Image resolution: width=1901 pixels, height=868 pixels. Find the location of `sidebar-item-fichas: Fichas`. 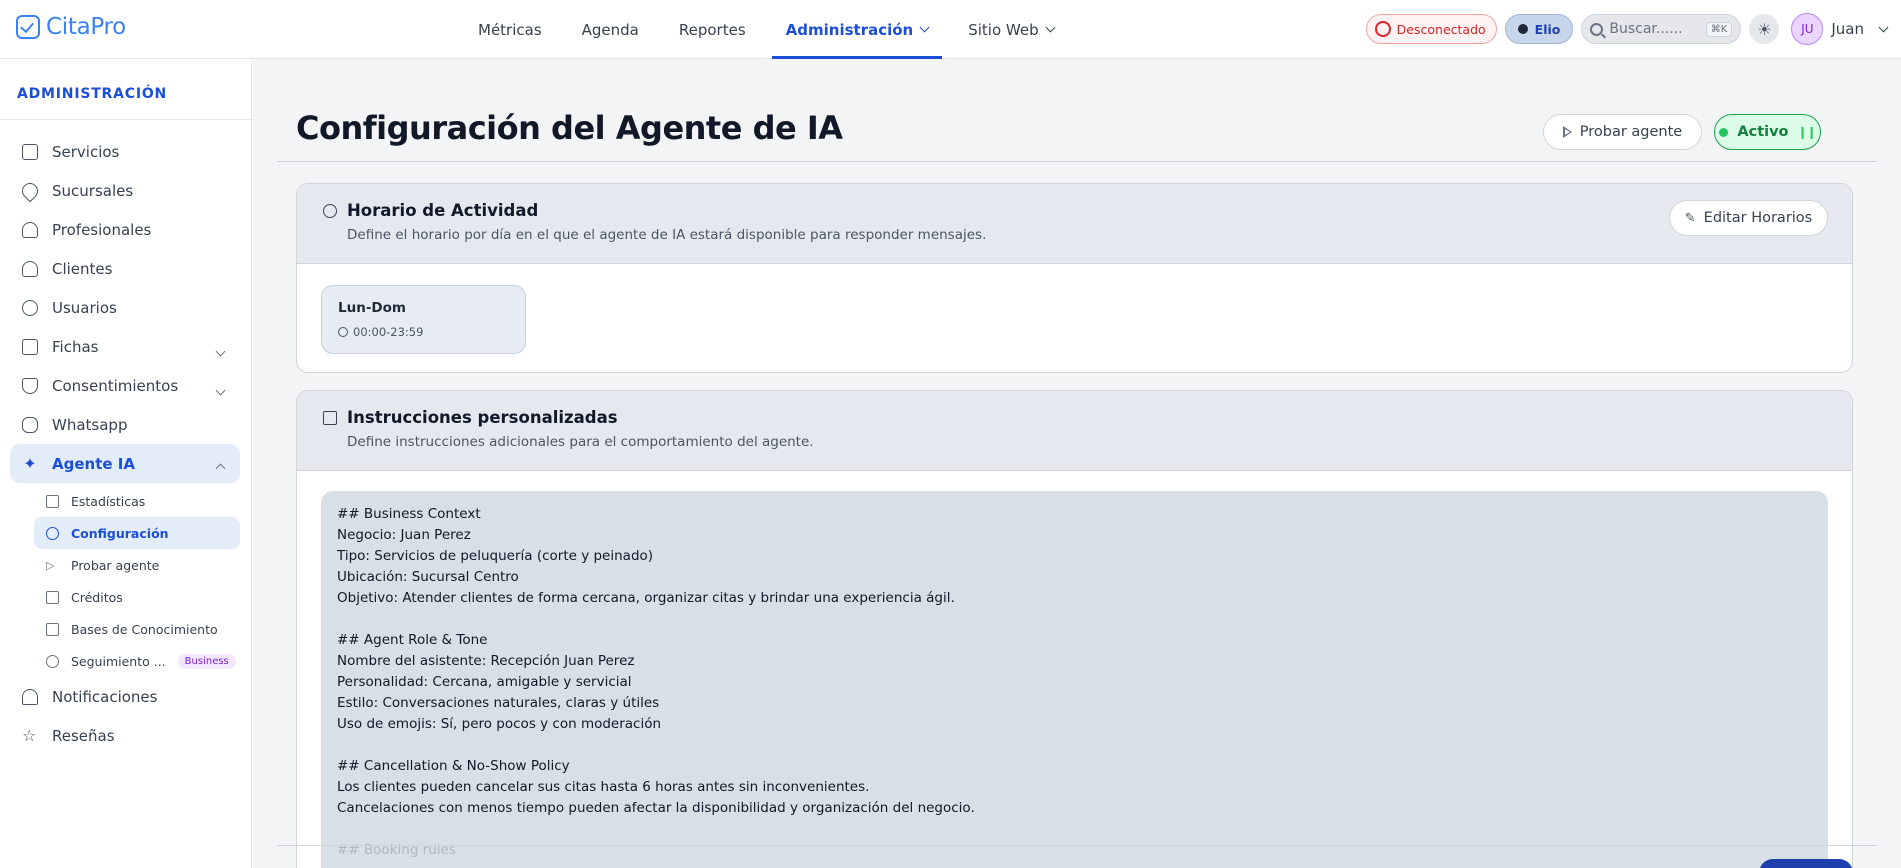

sidebar-item-fichas: Fichas is located at coordinates (125, 346).